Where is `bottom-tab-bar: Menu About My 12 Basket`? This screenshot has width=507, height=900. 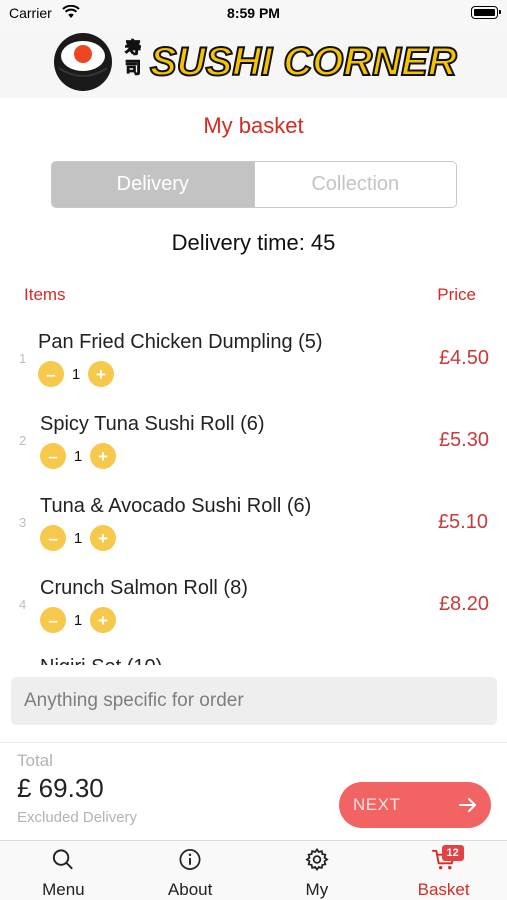
bottom-tab-bar: Menu About My 12 Basket is located at coordinates (253, 870).